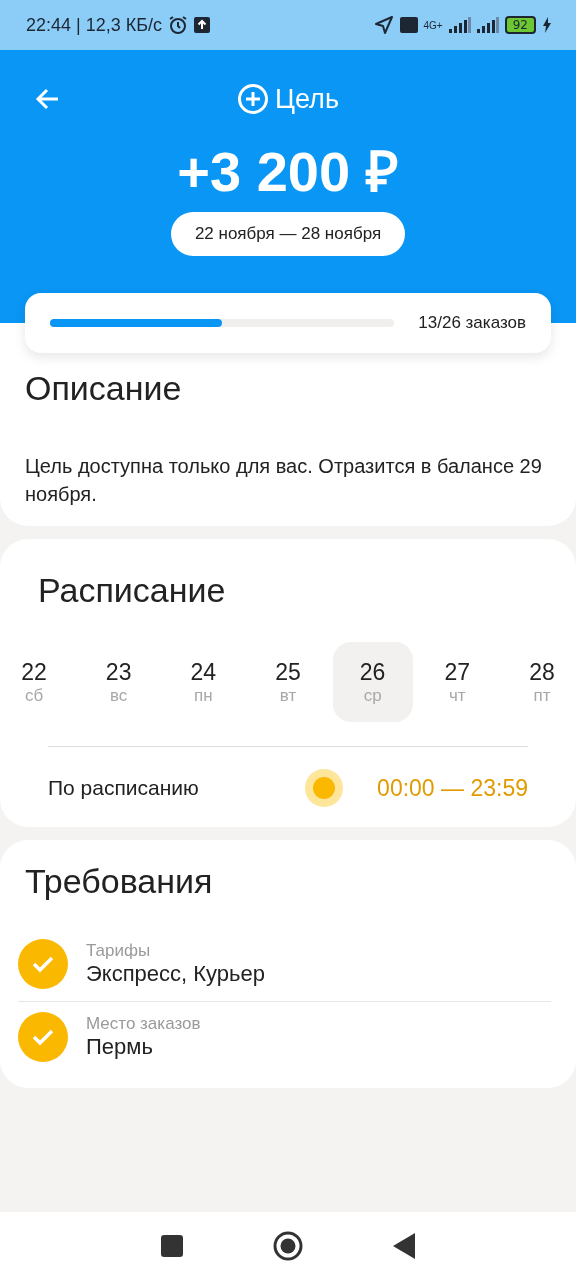  What do you see at coordinates (119, 951) in the screenshot?
I see `requirement-label: Тарифы` at bounding box center [119, 951].